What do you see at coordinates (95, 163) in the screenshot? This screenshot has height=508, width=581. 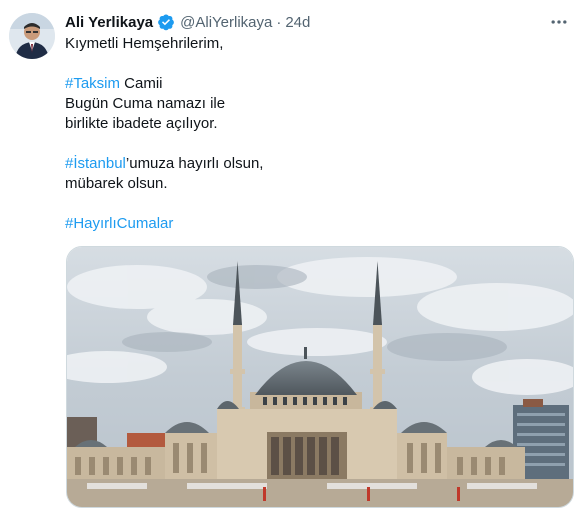 I see `hashtag-istanbul: #İstanbul` at bounding box center [95, 163].